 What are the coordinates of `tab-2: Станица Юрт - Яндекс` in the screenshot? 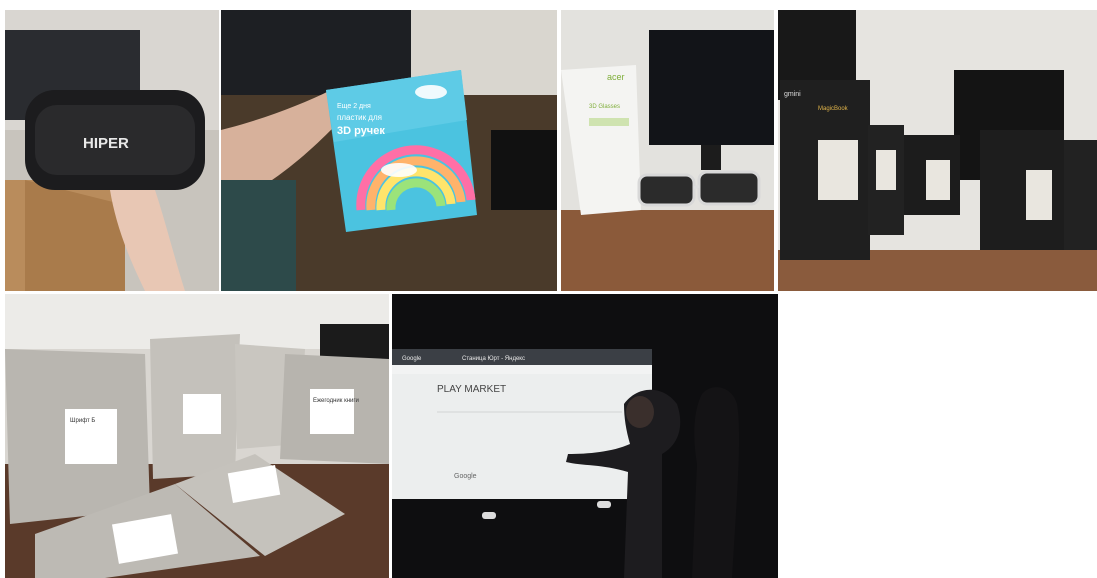 It's located at (493, 359).